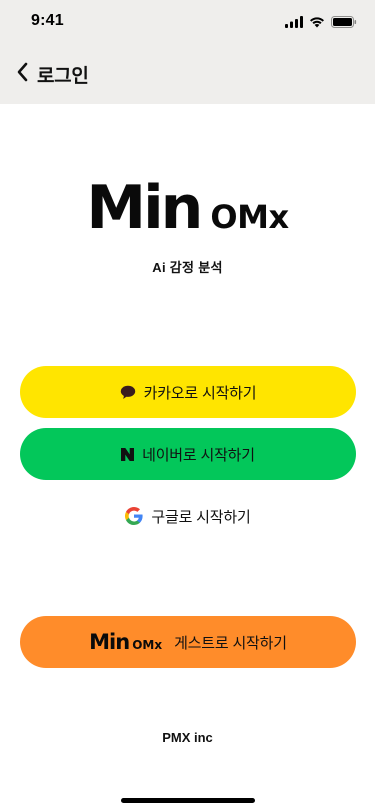 Image resolution: width=375 pixels, height=812 pixels. I want to click on guest-login-label: 게스트로 시작하기, so click(230, 643).